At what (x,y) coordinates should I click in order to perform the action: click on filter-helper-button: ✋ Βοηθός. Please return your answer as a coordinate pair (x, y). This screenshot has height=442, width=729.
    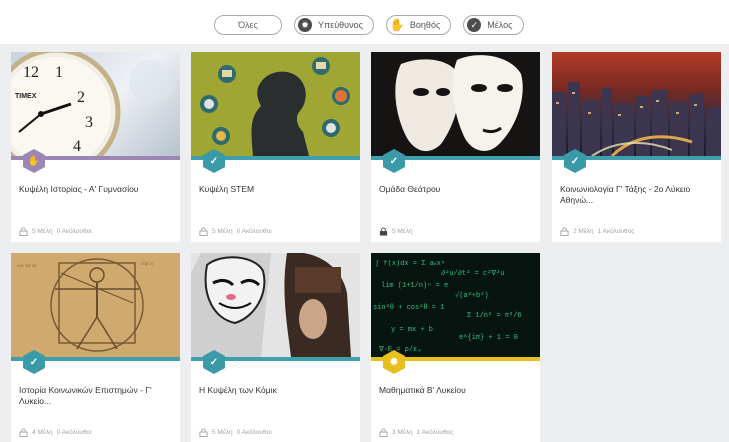
    Looking at the image, I should click on (418, 25).